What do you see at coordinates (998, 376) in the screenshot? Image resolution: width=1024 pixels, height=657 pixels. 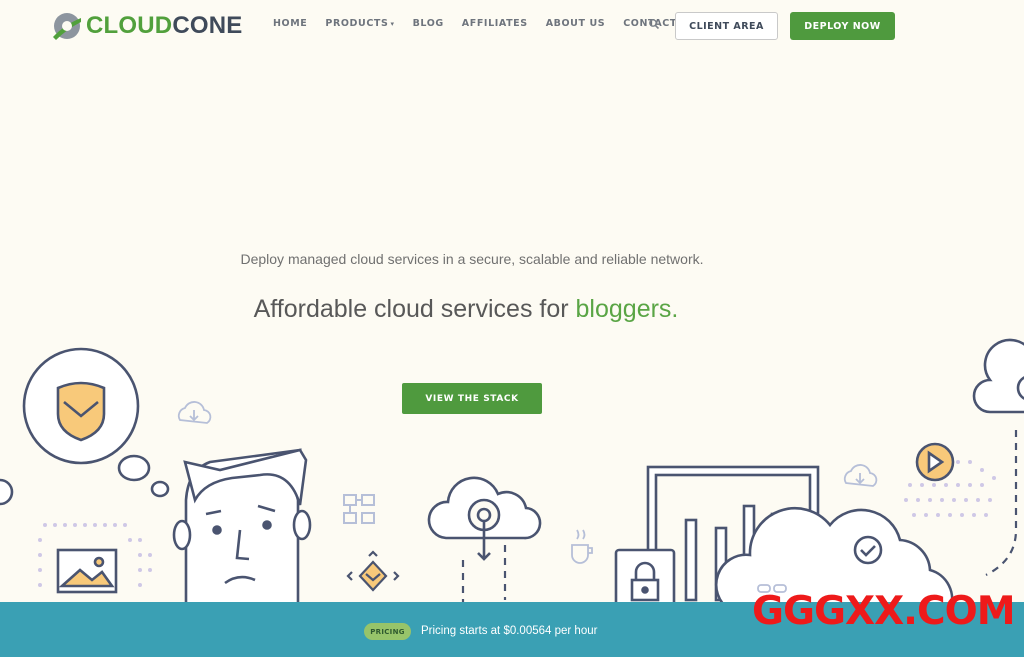 I see `cloud-edge-right` at bounding box center [998, 376].